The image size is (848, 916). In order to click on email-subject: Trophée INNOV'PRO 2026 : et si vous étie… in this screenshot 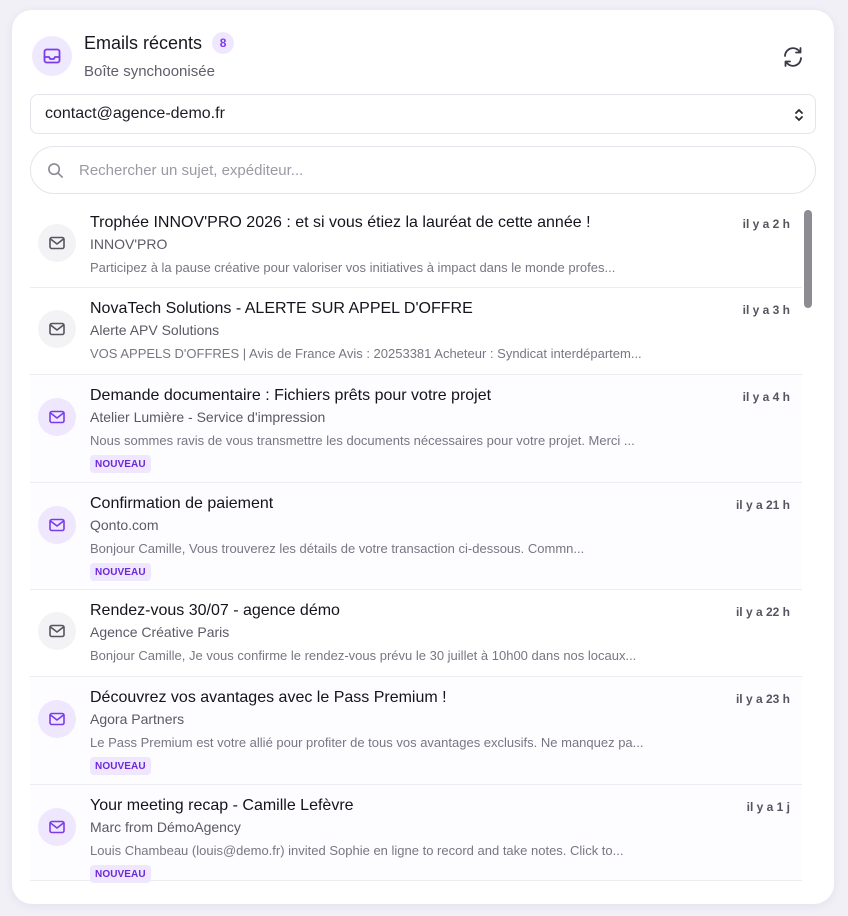, I will do `click(340, 222)`.